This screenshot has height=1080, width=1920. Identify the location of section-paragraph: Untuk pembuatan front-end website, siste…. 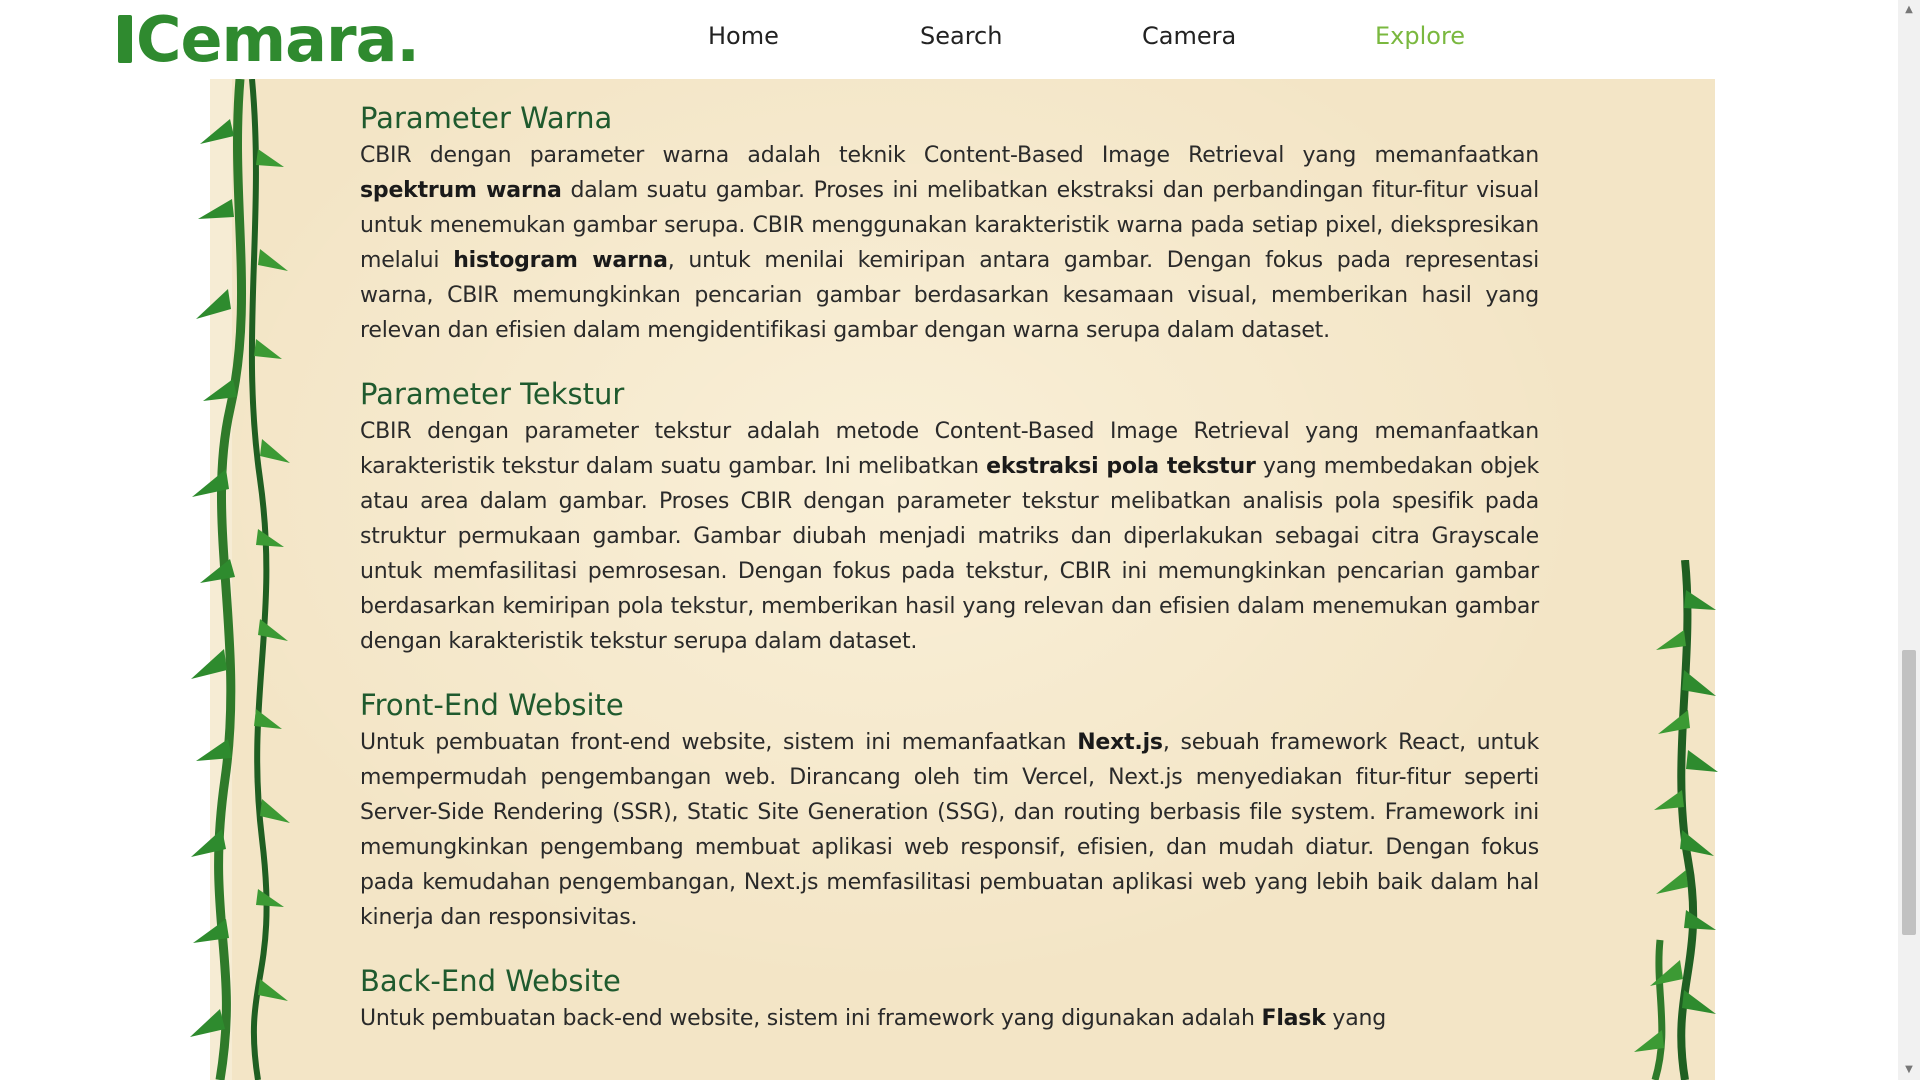
(949, 830).